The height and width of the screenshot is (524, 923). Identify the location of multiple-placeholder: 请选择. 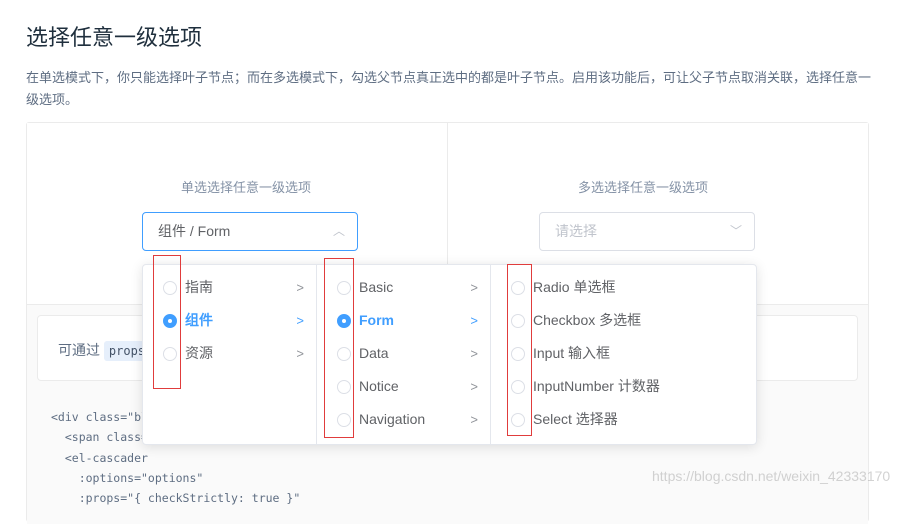
(576, 231).